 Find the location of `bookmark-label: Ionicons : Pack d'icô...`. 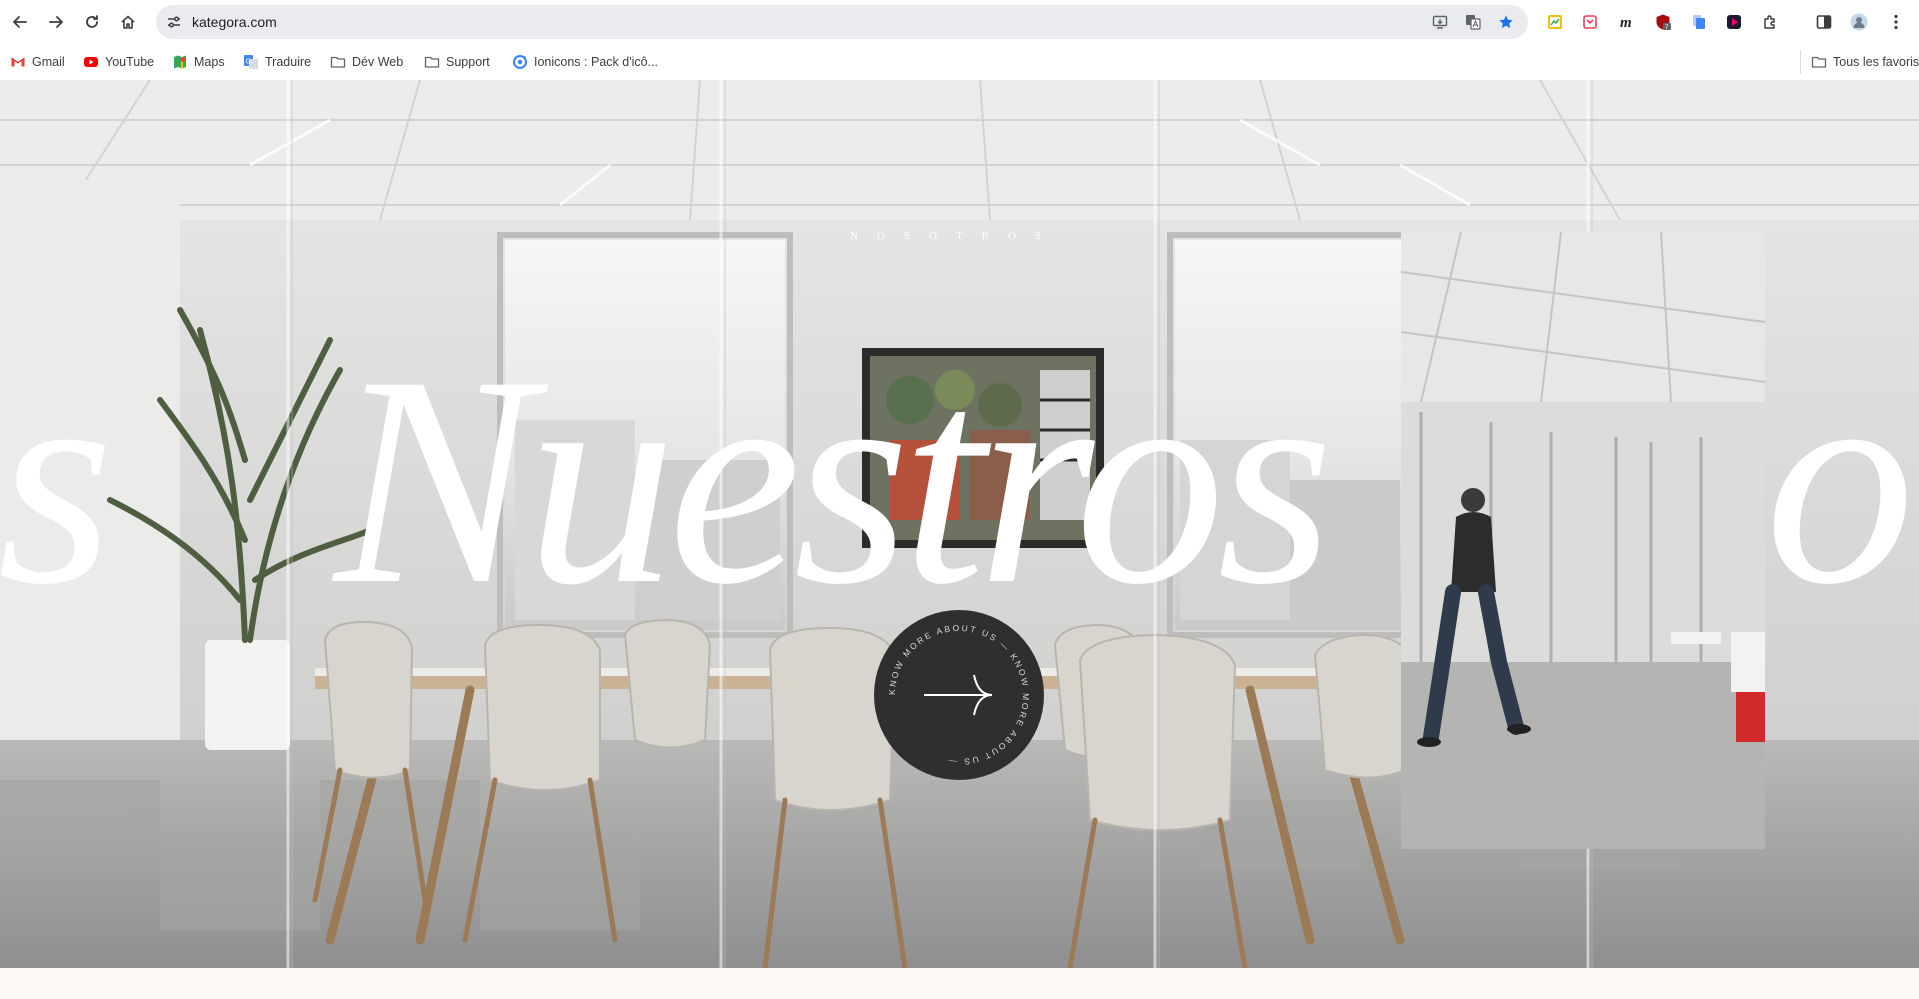

bookmark-label: Ionicons : Pack d'icô... is located at coordinates (596, 62).